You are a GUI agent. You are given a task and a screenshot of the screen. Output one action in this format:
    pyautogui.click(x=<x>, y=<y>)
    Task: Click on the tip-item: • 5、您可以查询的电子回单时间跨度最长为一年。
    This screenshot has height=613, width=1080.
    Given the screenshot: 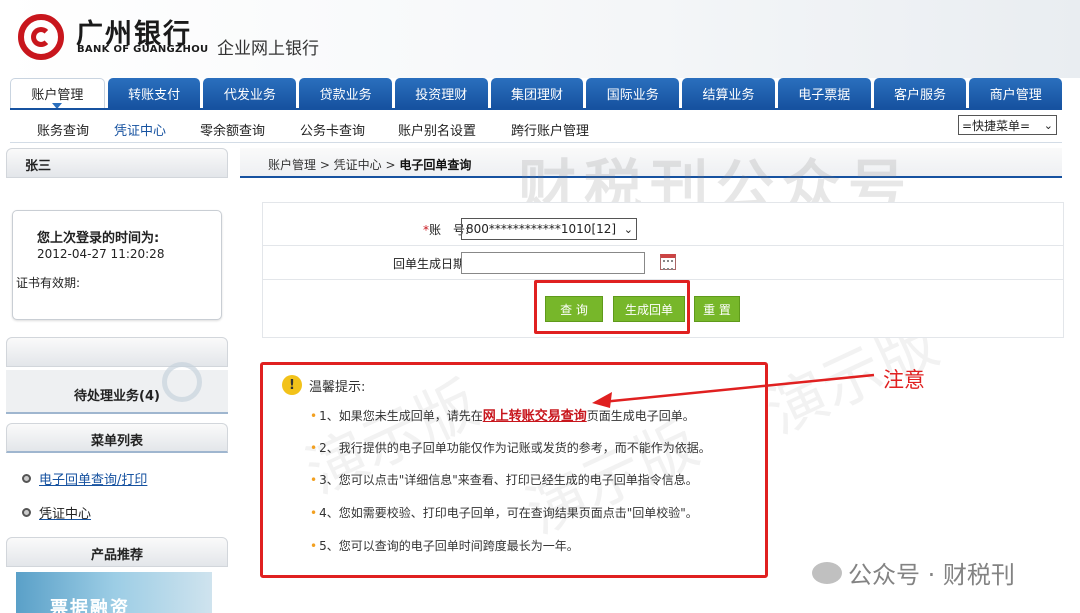 What is the action you would take?
    pyautogui.click(x=444, y=546)
    